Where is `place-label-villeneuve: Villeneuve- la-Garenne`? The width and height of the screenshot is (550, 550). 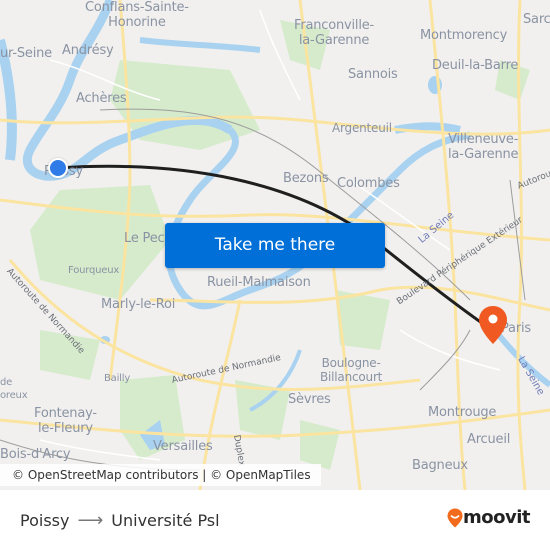
place-label-villeneuve: Villeneuve- la-Garenne is located at coordinates (483, 147).